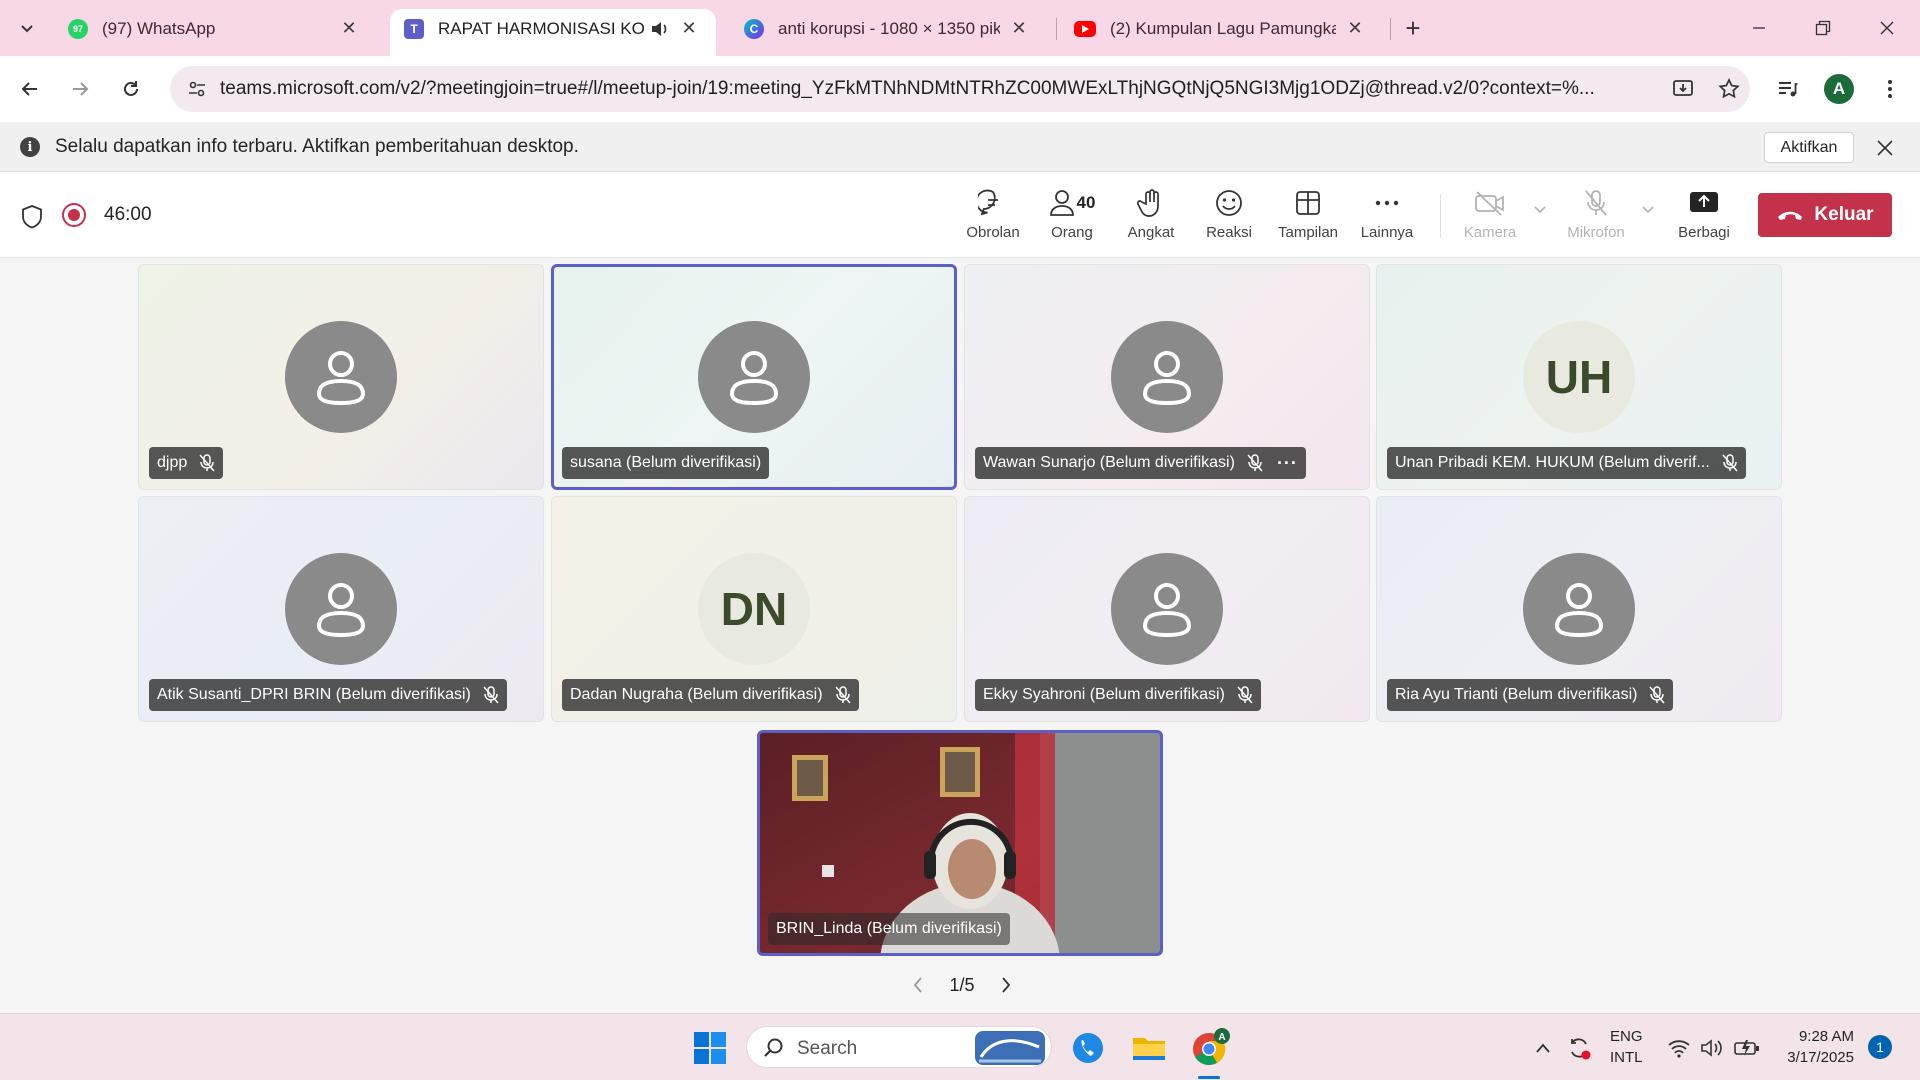 The image size is (1920, 1080). Describe the element at coordinates (1887, 28) in the screenshot. I see `close-window-button` at that location.